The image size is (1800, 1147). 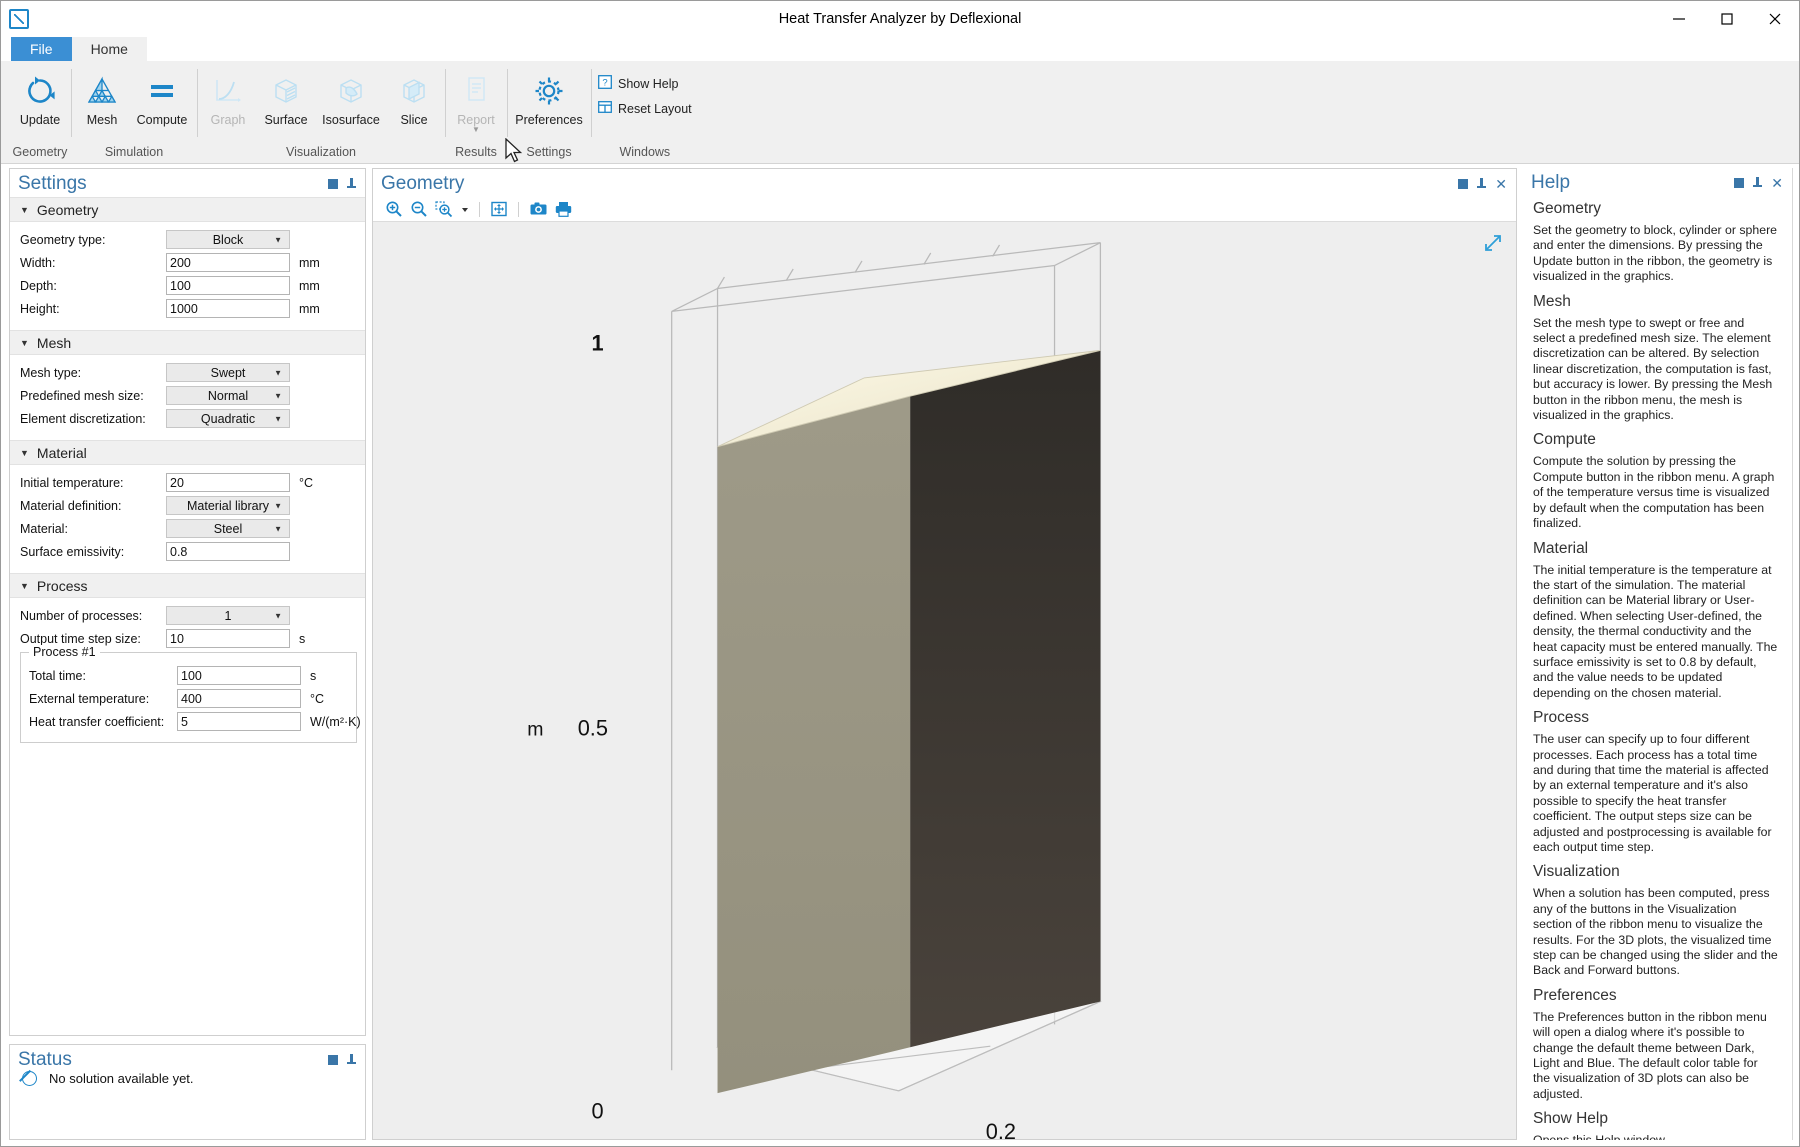 I want to click on help-heading-compute: Compute, so click(x=1564, y=440).